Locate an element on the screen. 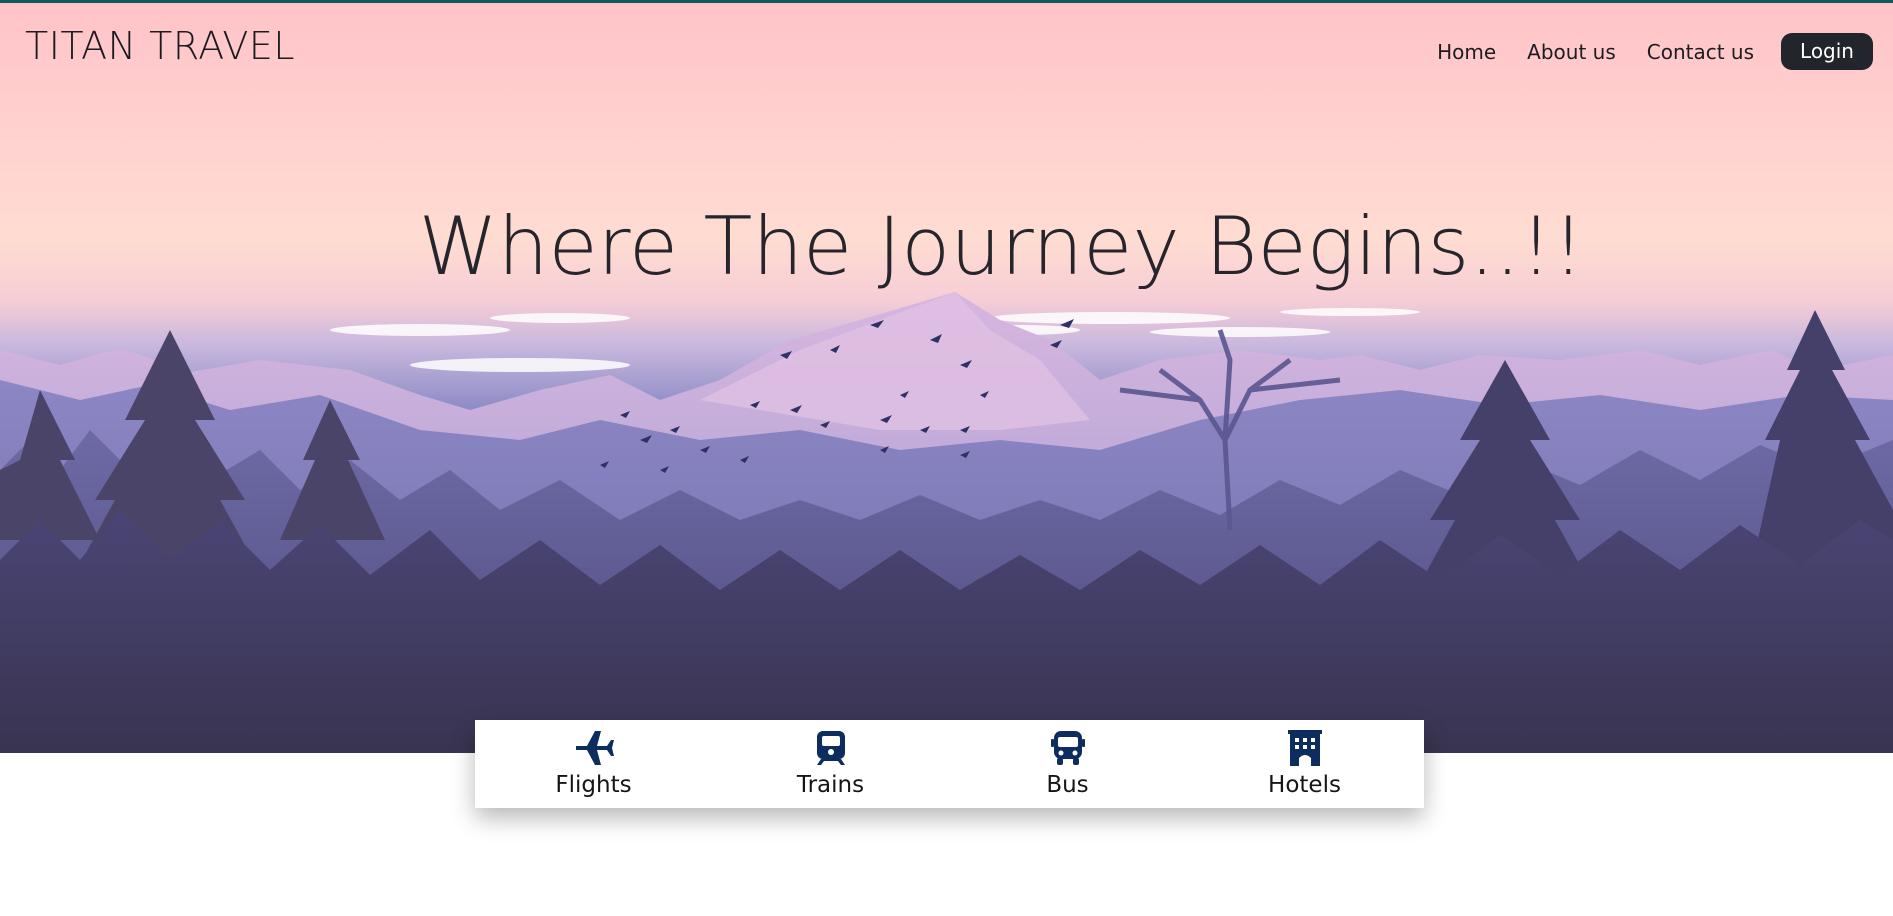 This screenshot has height=916, width=1893. tab-flights: Flights is located at coordinates (593, 764).